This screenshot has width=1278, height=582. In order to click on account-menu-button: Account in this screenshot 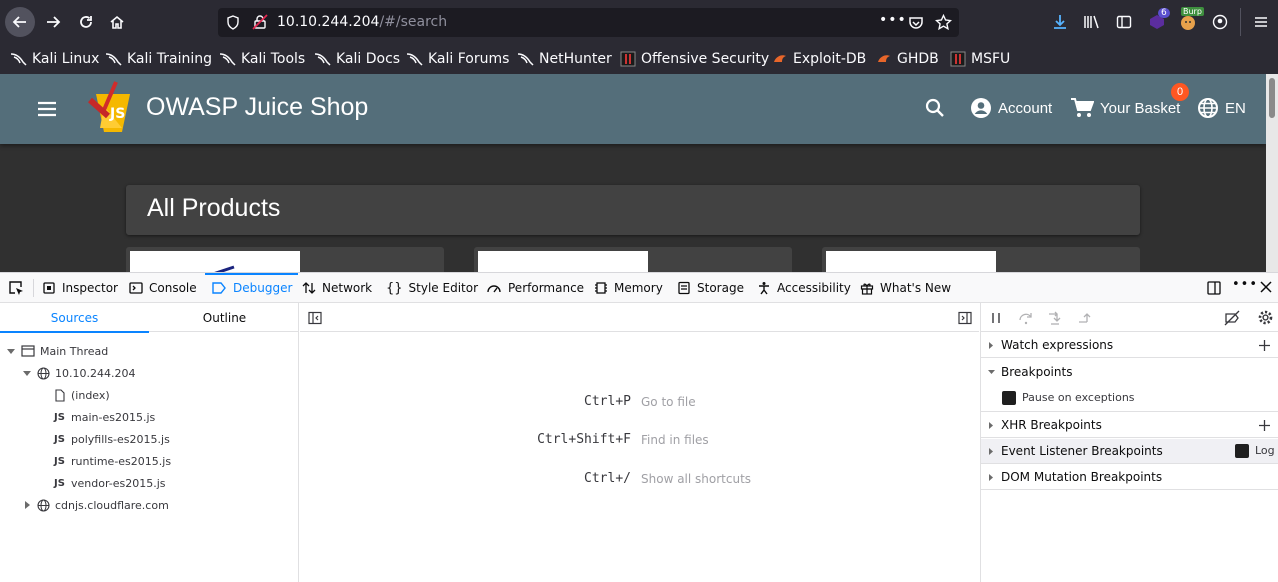, I will do `click(1011, 108)`.